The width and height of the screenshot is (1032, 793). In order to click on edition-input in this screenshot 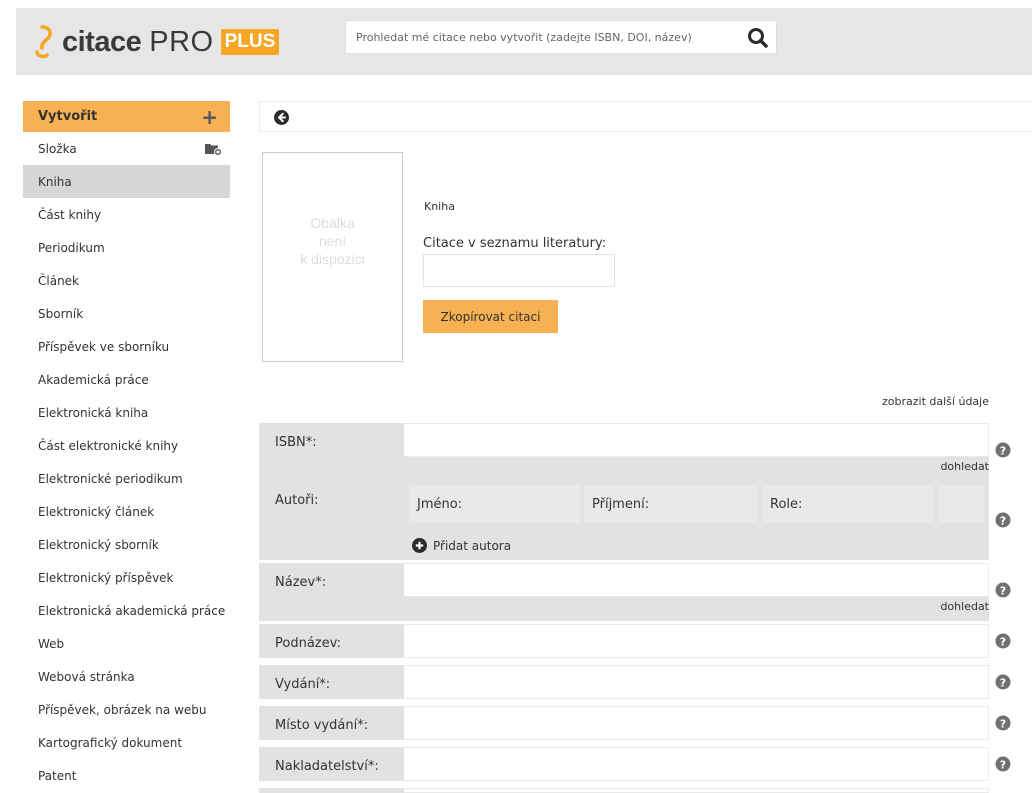, I will do `click(696, 682)`.